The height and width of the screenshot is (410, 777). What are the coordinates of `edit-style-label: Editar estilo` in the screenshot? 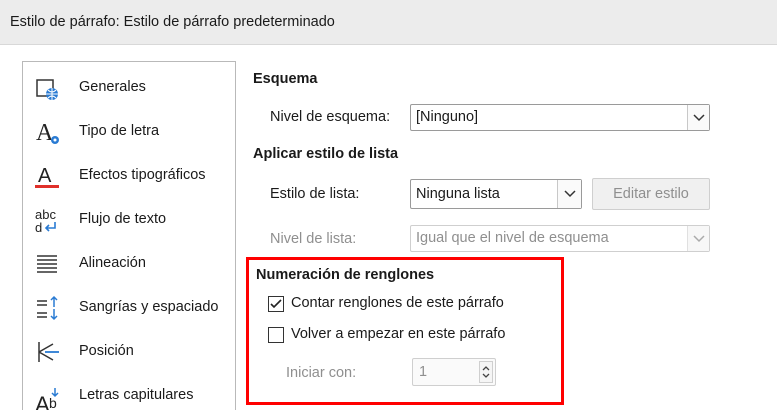 It's located at (651, 194).